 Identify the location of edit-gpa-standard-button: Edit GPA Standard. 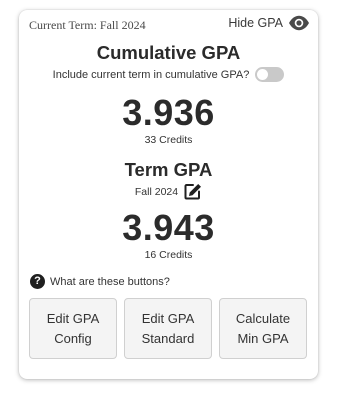
(168, 328).